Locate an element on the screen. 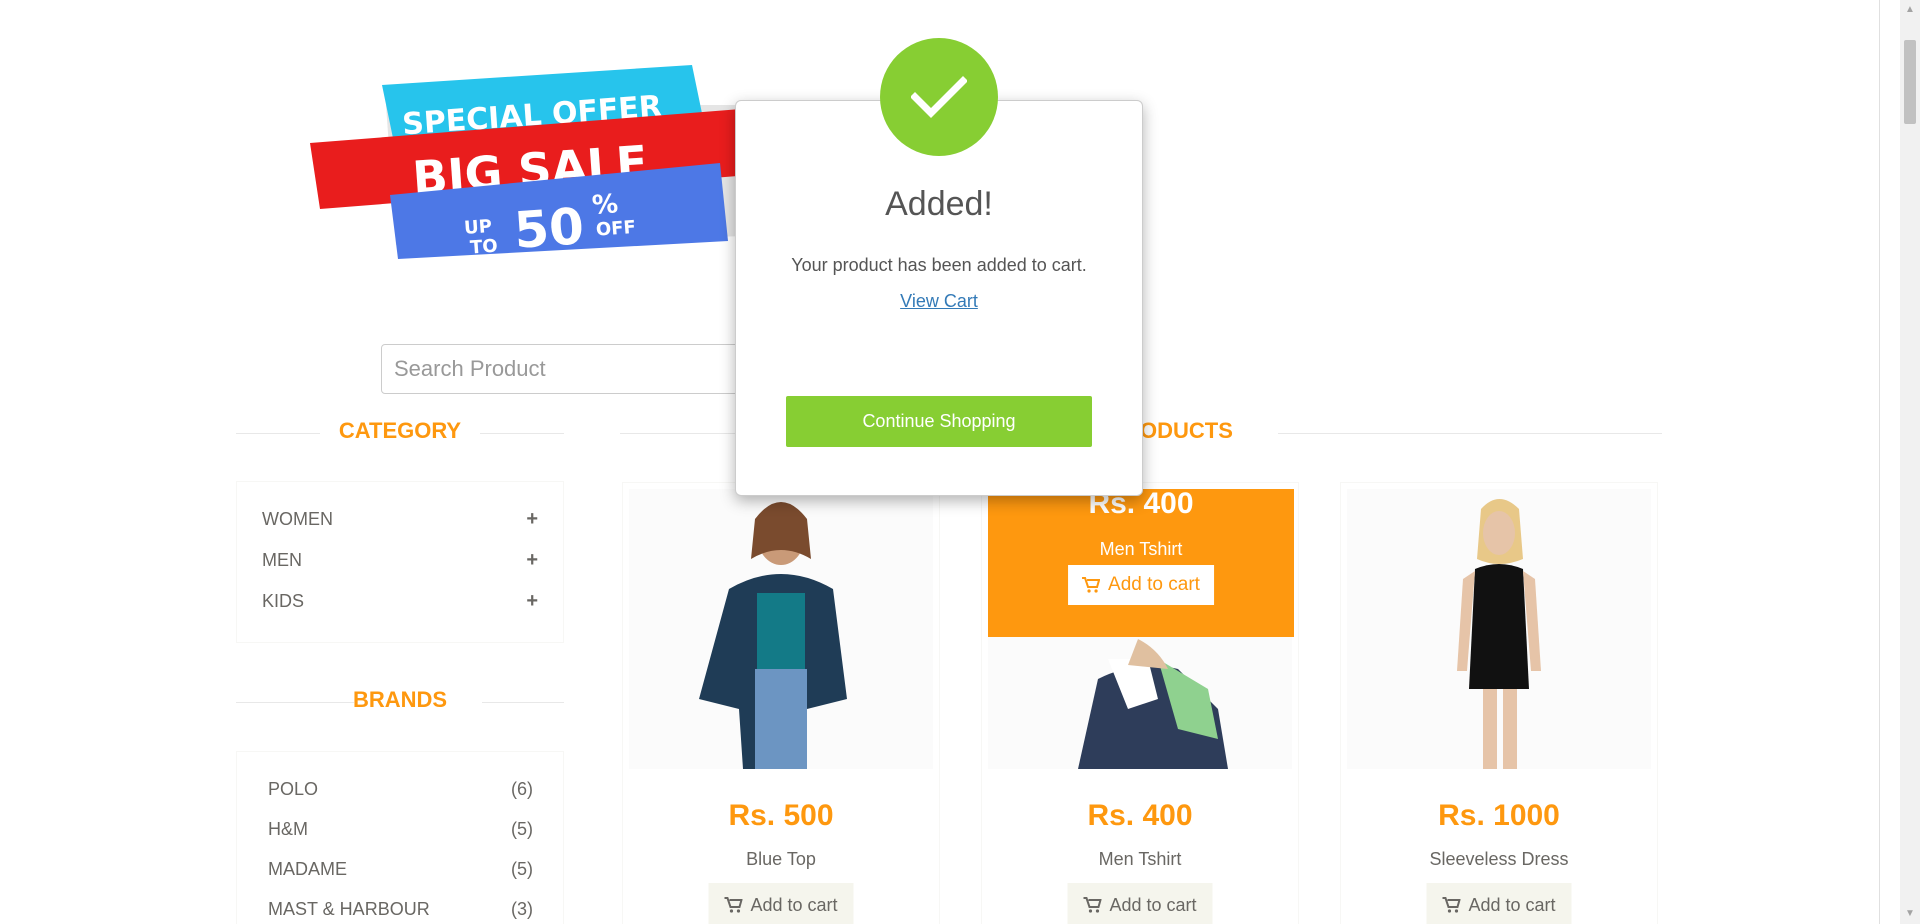 The width and height of the screenshot is (1920, 924). product-card: Rs. 1000 Sleeveless Dress Add to cart is located at coordinates (1499, 703).